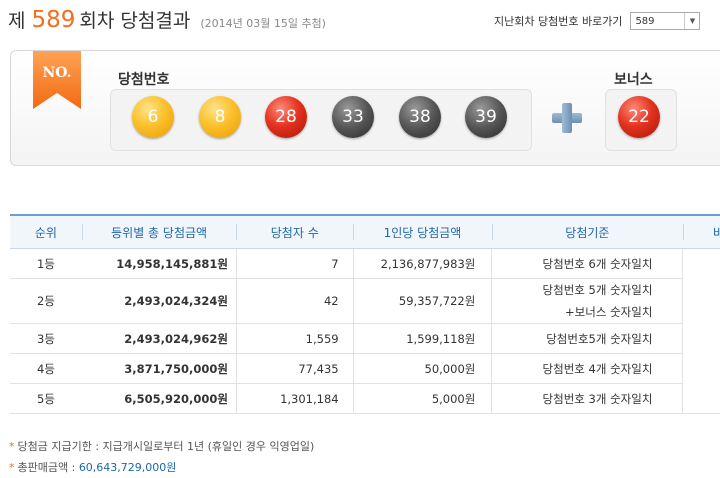  Describe the element at coordinates (701, 331) in the screenshot. I see `note-cell: 1등 자동 수동` at that location.